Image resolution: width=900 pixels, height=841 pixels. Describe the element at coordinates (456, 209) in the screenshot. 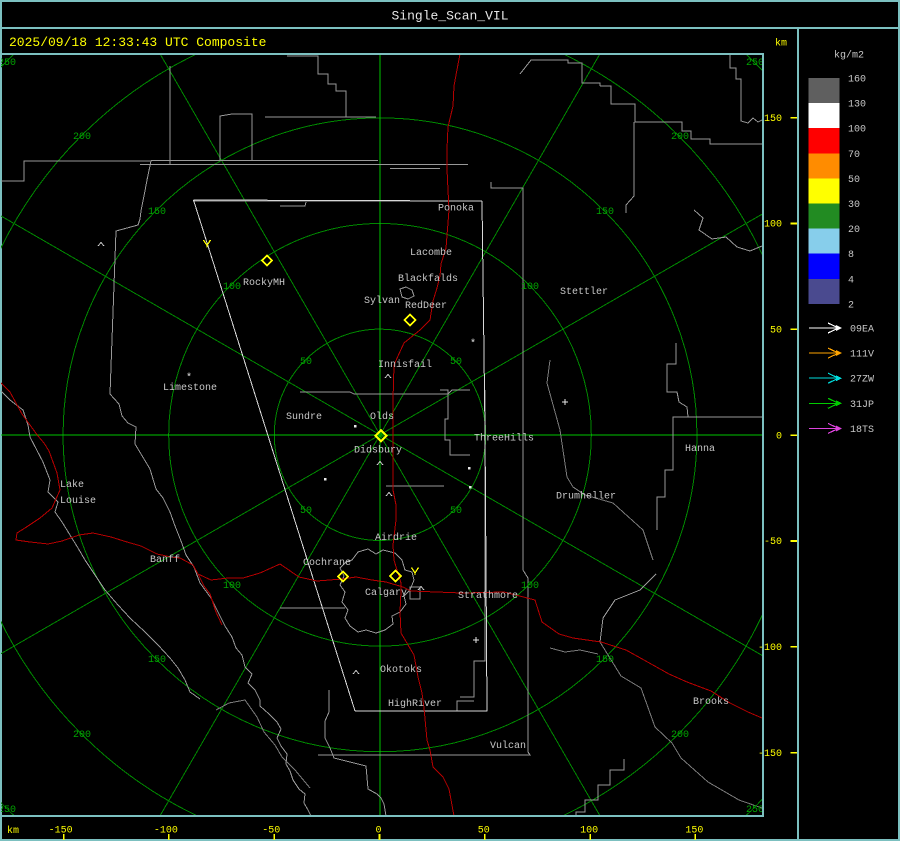

I see `svg-text: Ponoka` at that location.